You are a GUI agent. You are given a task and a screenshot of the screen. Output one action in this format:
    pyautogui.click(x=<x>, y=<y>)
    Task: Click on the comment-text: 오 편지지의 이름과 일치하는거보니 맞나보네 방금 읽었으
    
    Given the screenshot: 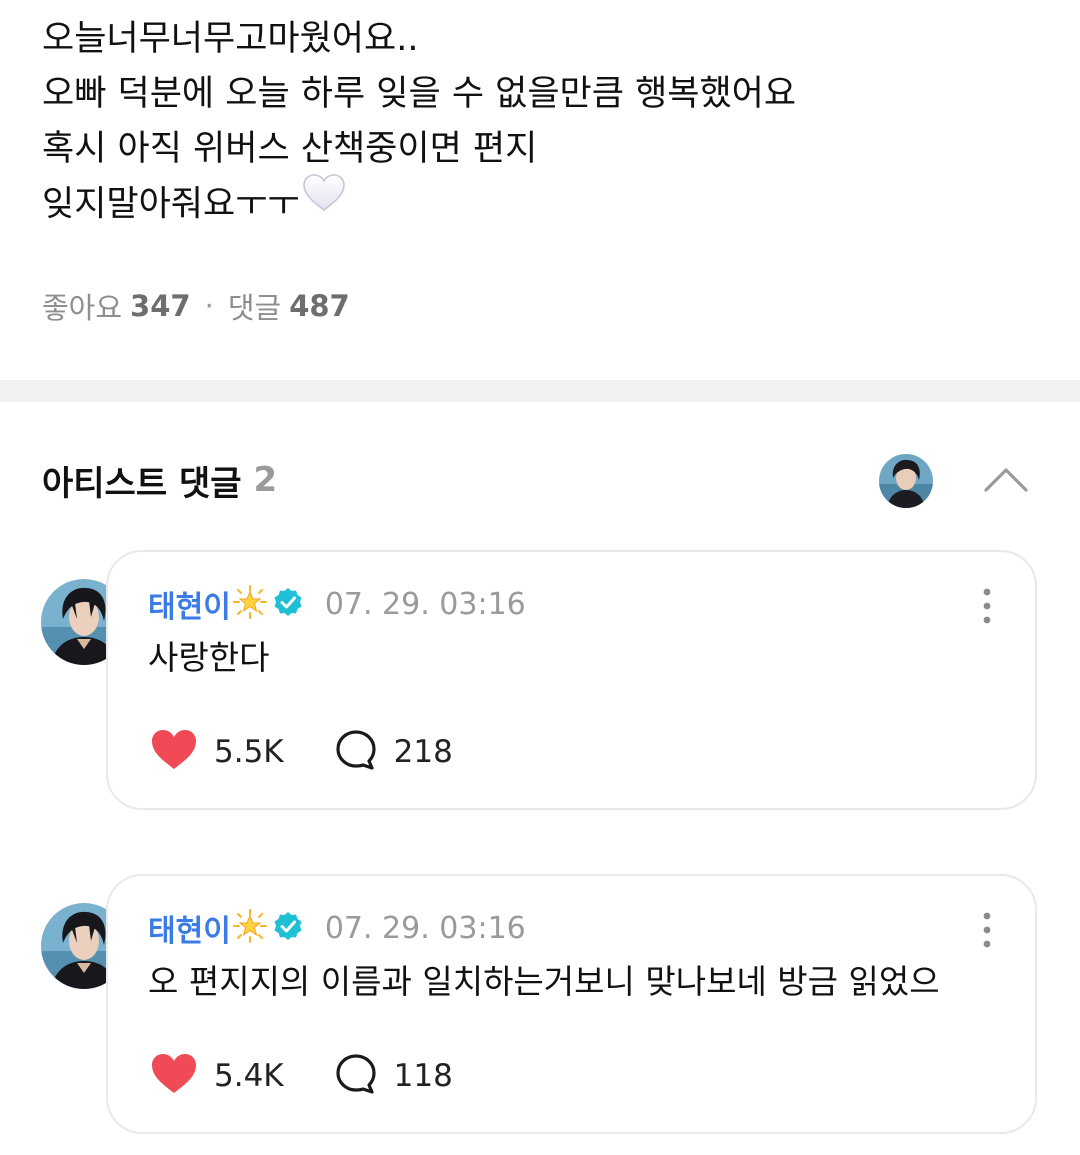 What is the action you would take?
    pyautogui.click(x=544, y=981)
    